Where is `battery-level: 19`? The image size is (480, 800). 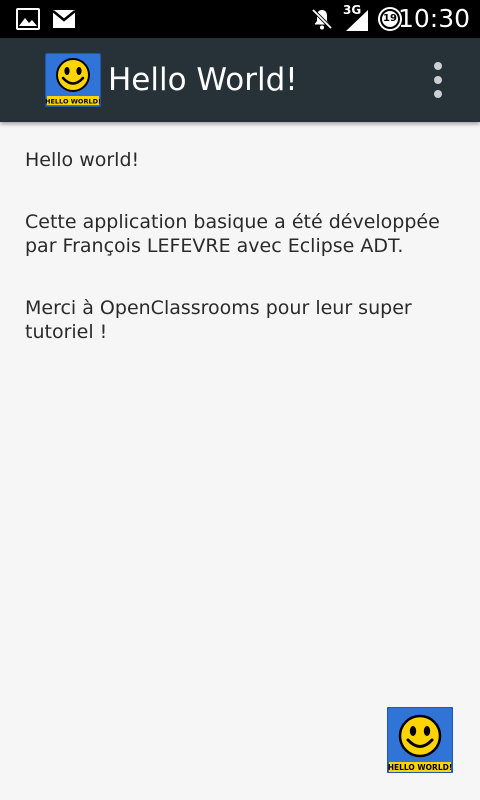
battery-level: 19 is located at coordinates (390, 18).